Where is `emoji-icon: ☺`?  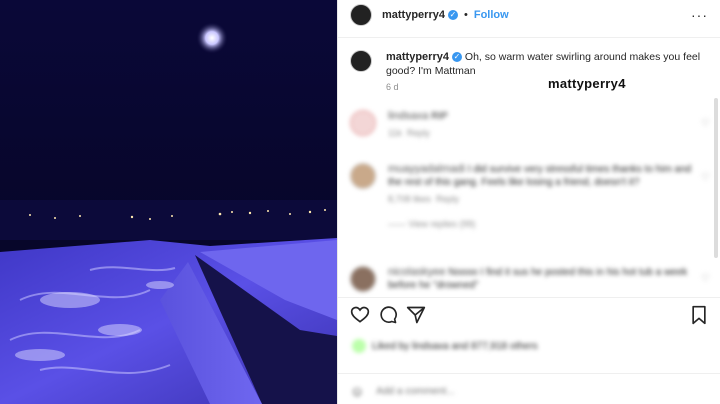
emoji-icon: ☺ is located at coordinates (357, 391).